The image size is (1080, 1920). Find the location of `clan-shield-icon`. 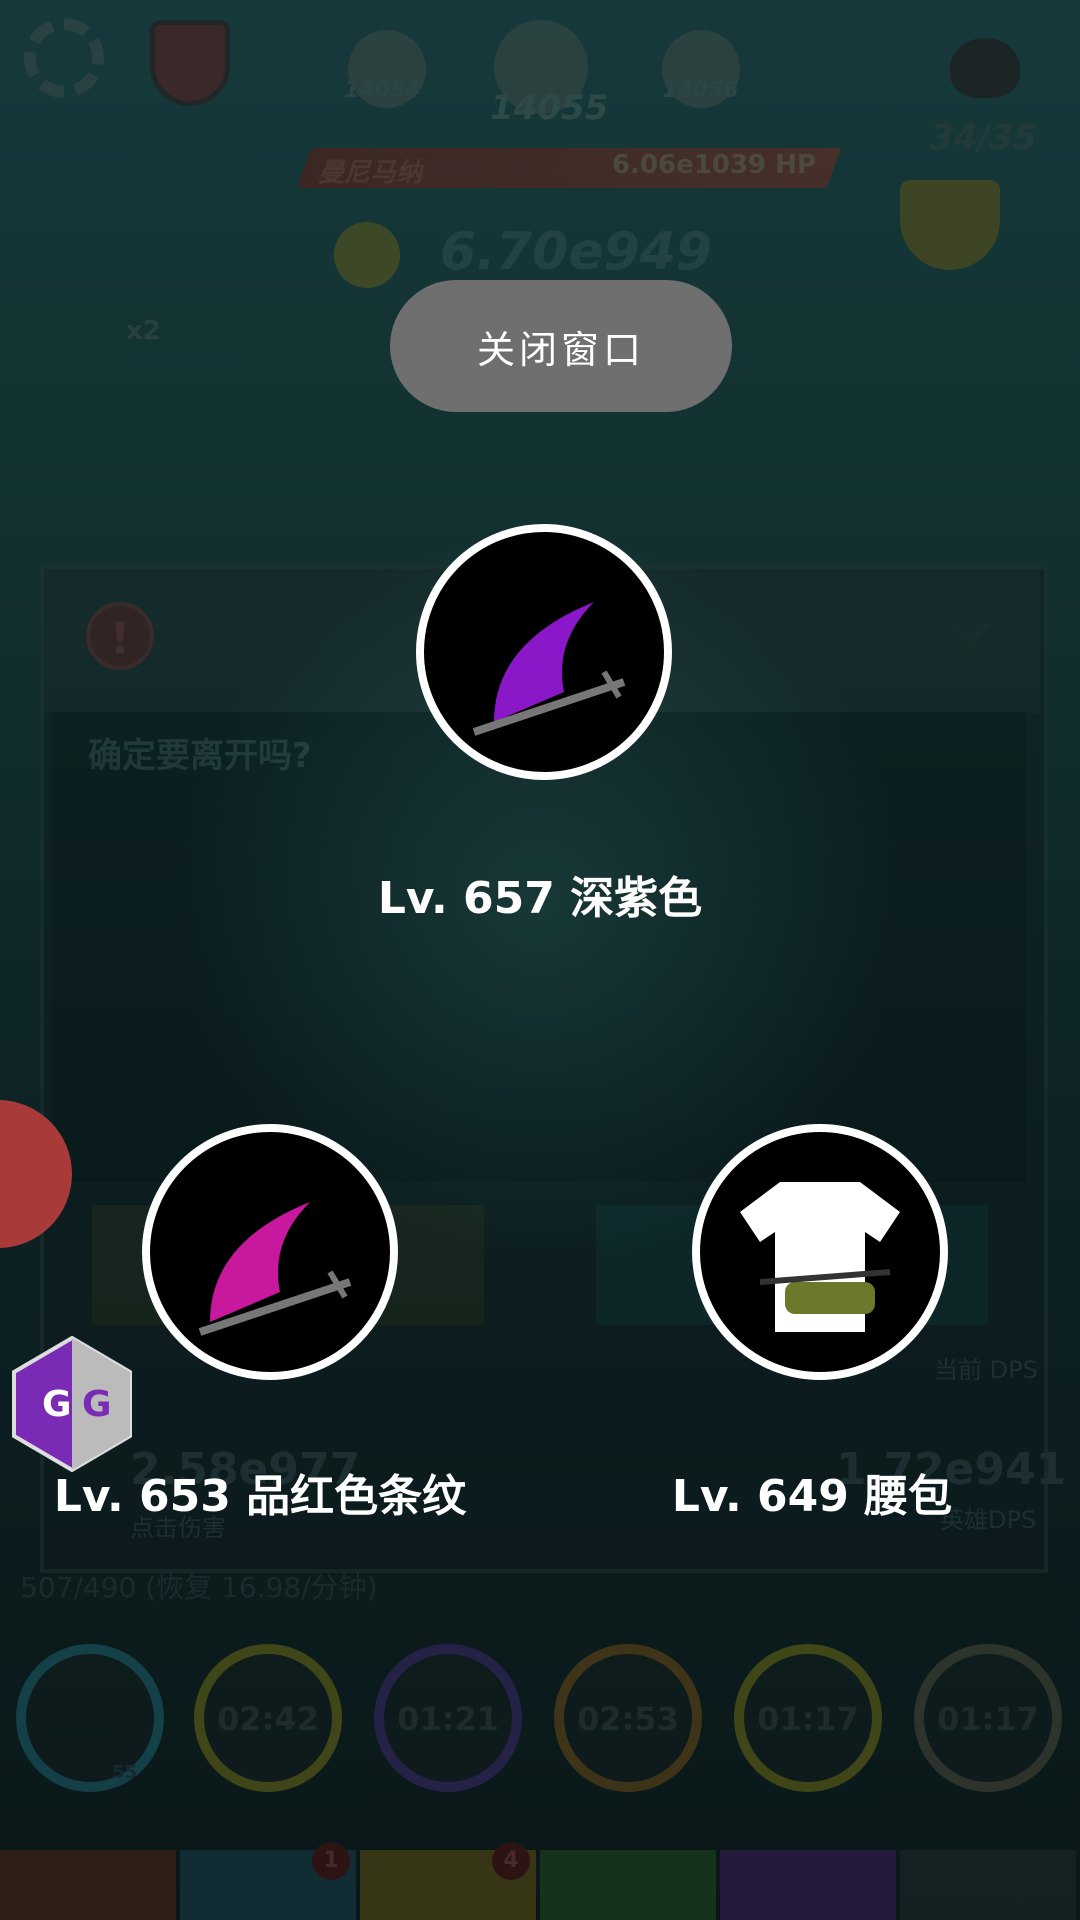

clan-shield-icon is located at coordinates (190, 63).